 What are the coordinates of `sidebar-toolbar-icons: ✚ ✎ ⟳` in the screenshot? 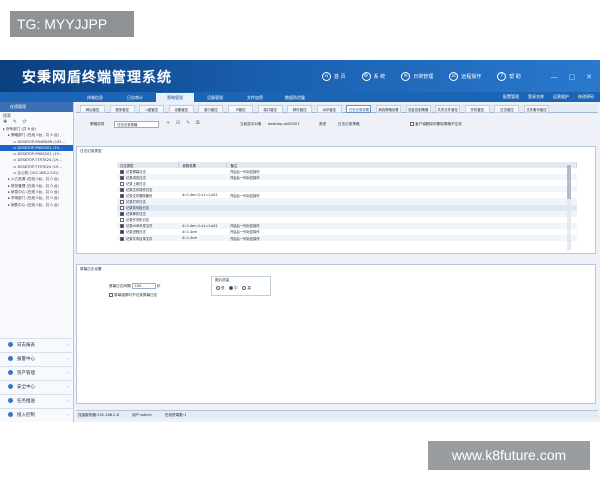 It's located at (36, 122).